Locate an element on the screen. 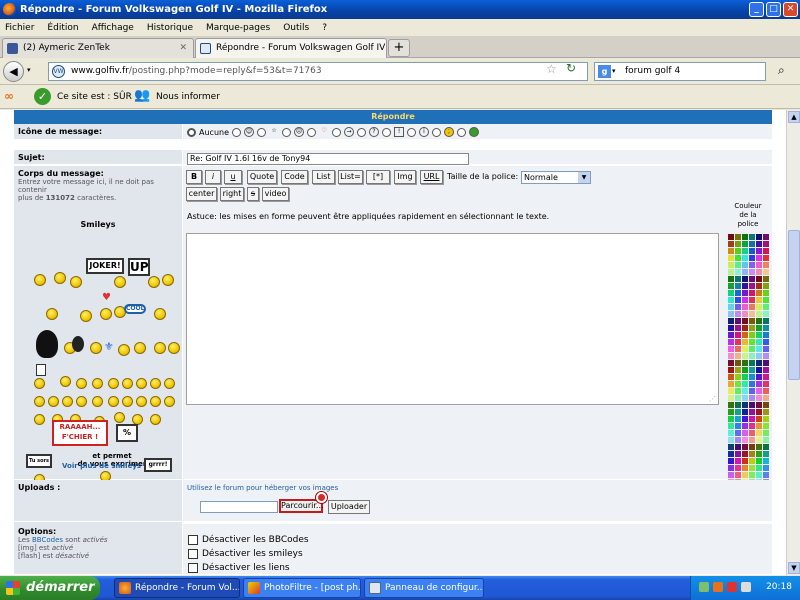 Image resolution: width=800 pixels, height=600 pixels. infinity-icon: ∞ is located at coordinates (9, 96).